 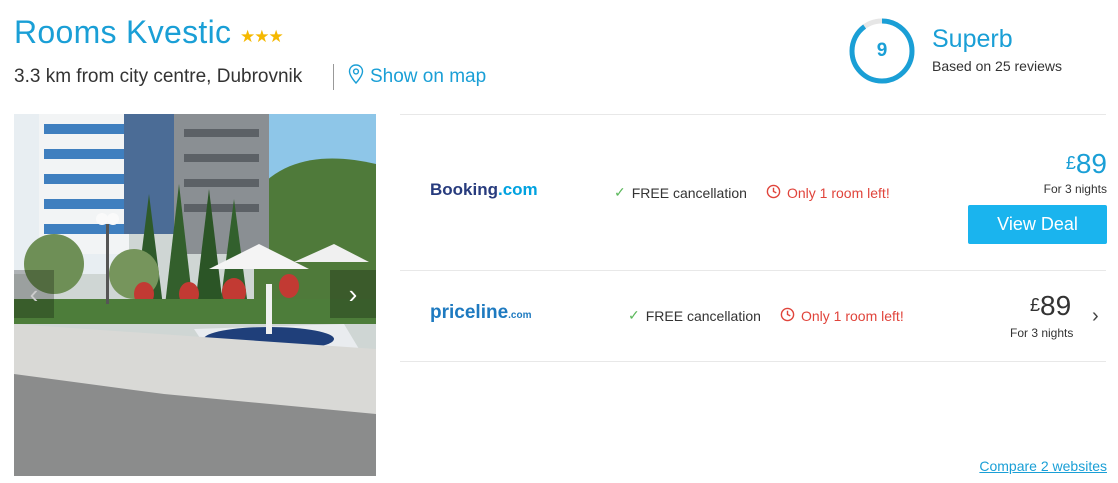 What do you see at coordinates (428, 76) in the screenshot?
I see `show-on-map-label: Show on map` at bounding box center [428, 76].